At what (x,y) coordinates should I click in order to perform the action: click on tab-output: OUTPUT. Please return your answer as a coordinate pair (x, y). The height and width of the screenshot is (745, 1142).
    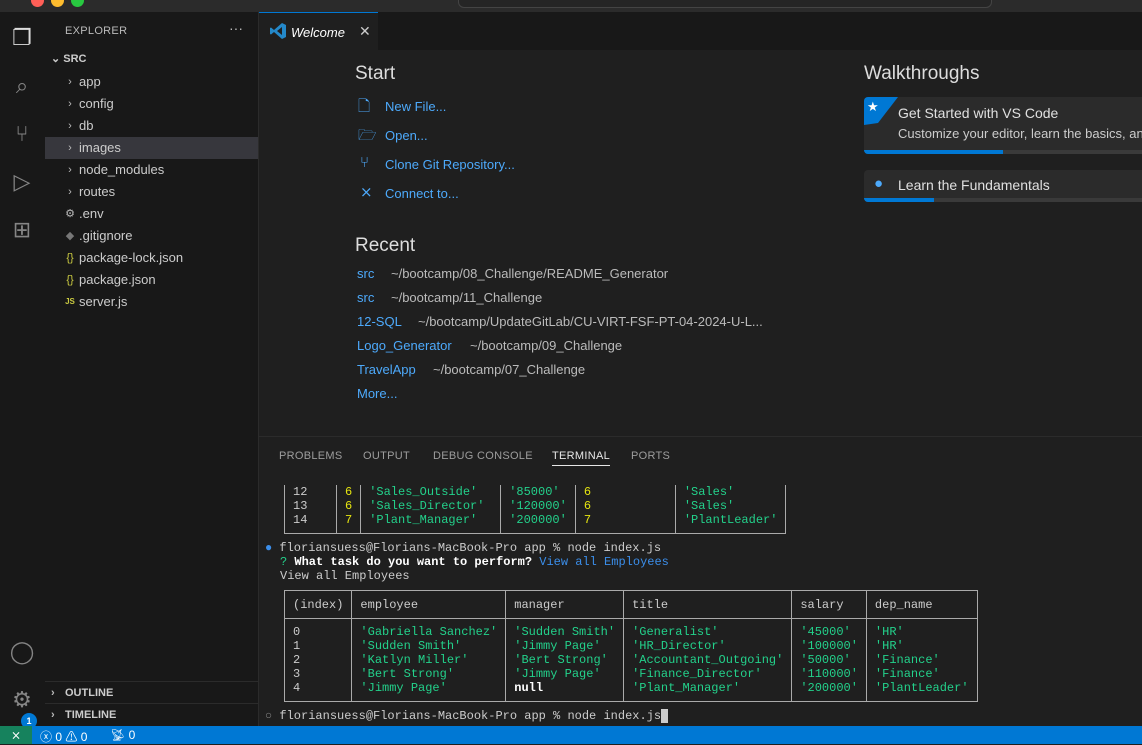
    Looking at the image, I should click on (386, 456).